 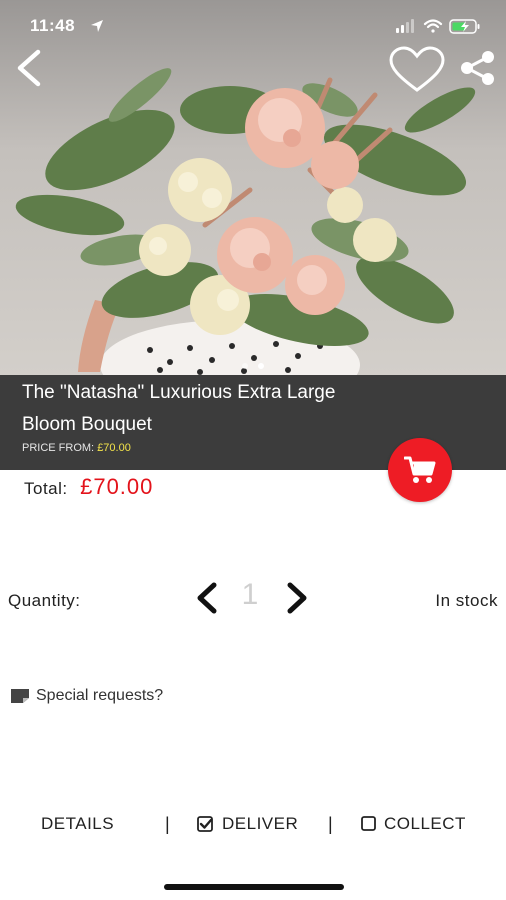 I want to click on note-icon, so click(x=20, y=696).